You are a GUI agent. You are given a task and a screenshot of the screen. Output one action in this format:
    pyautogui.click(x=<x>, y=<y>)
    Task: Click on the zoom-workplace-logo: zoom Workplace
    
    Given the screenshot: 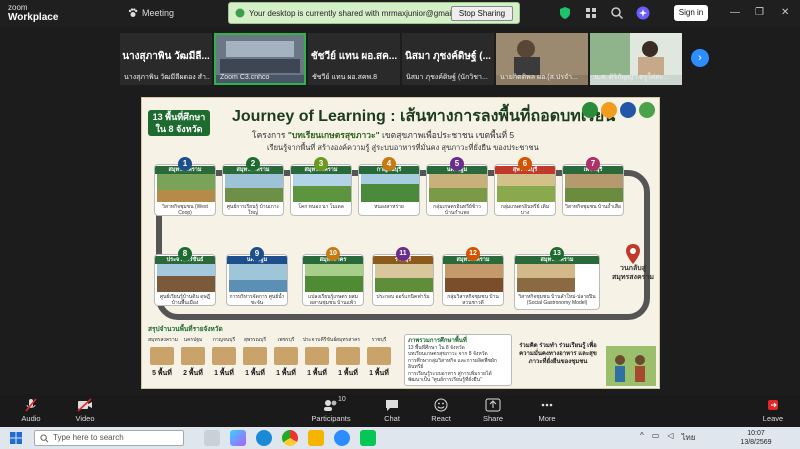 What is the action you would take?
    pyautogui.click(x=33, y=13)
    